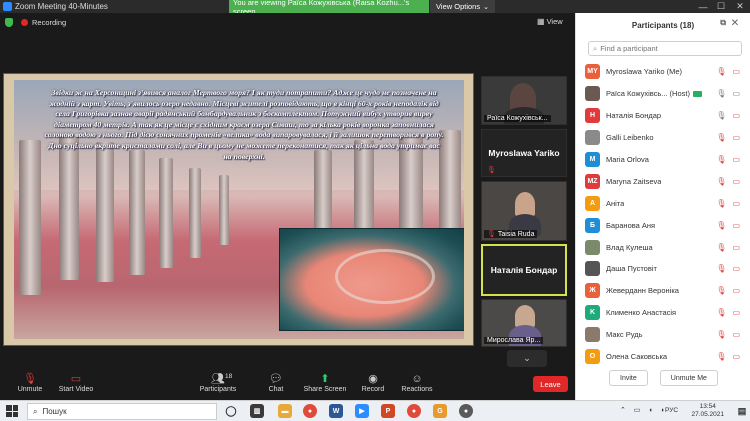 The image size is (750, 421). I want to click on leave-label: Leave, so click(550, 384).